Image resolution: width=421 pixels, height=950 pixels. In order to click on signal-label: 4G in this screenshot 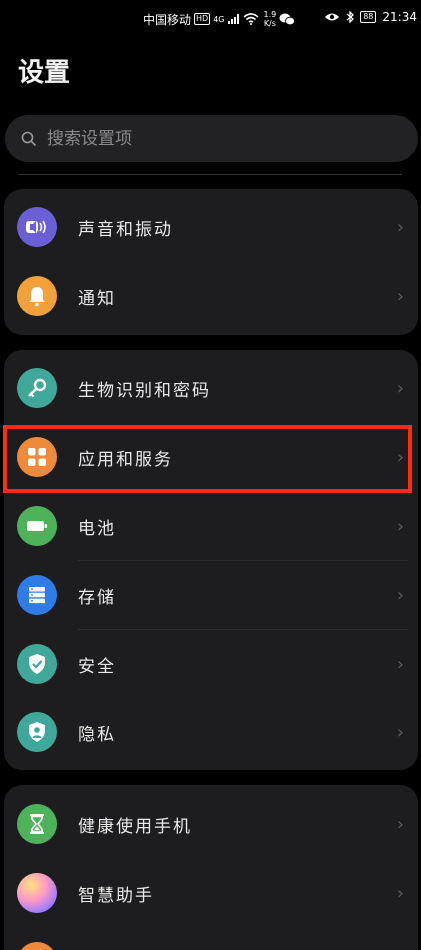, I will do `click(219, 19)`.